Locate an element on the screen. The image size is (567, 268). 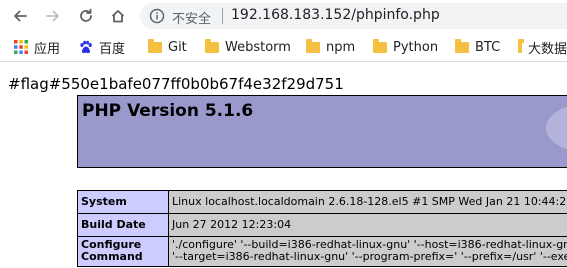
forward-icon is located at coordinates (52, 16).